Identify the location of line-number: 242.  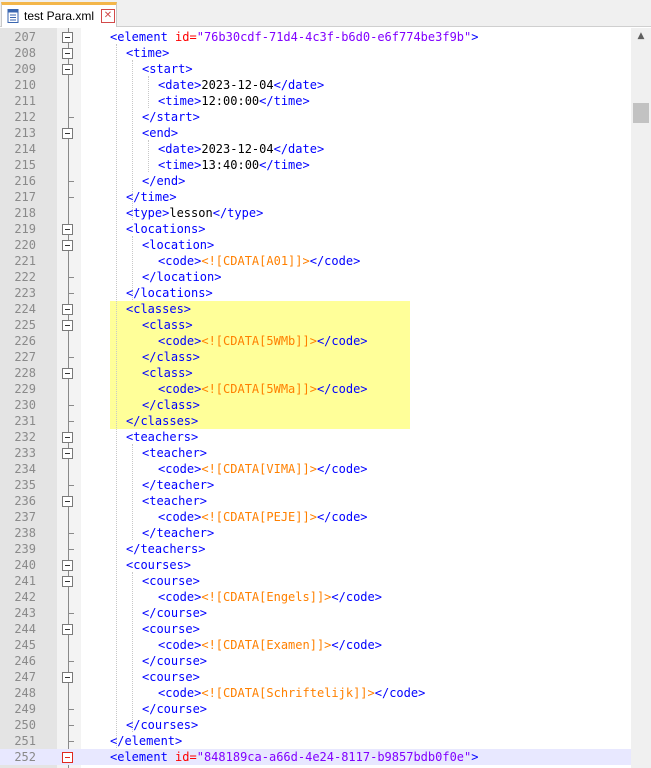
(25, 597).